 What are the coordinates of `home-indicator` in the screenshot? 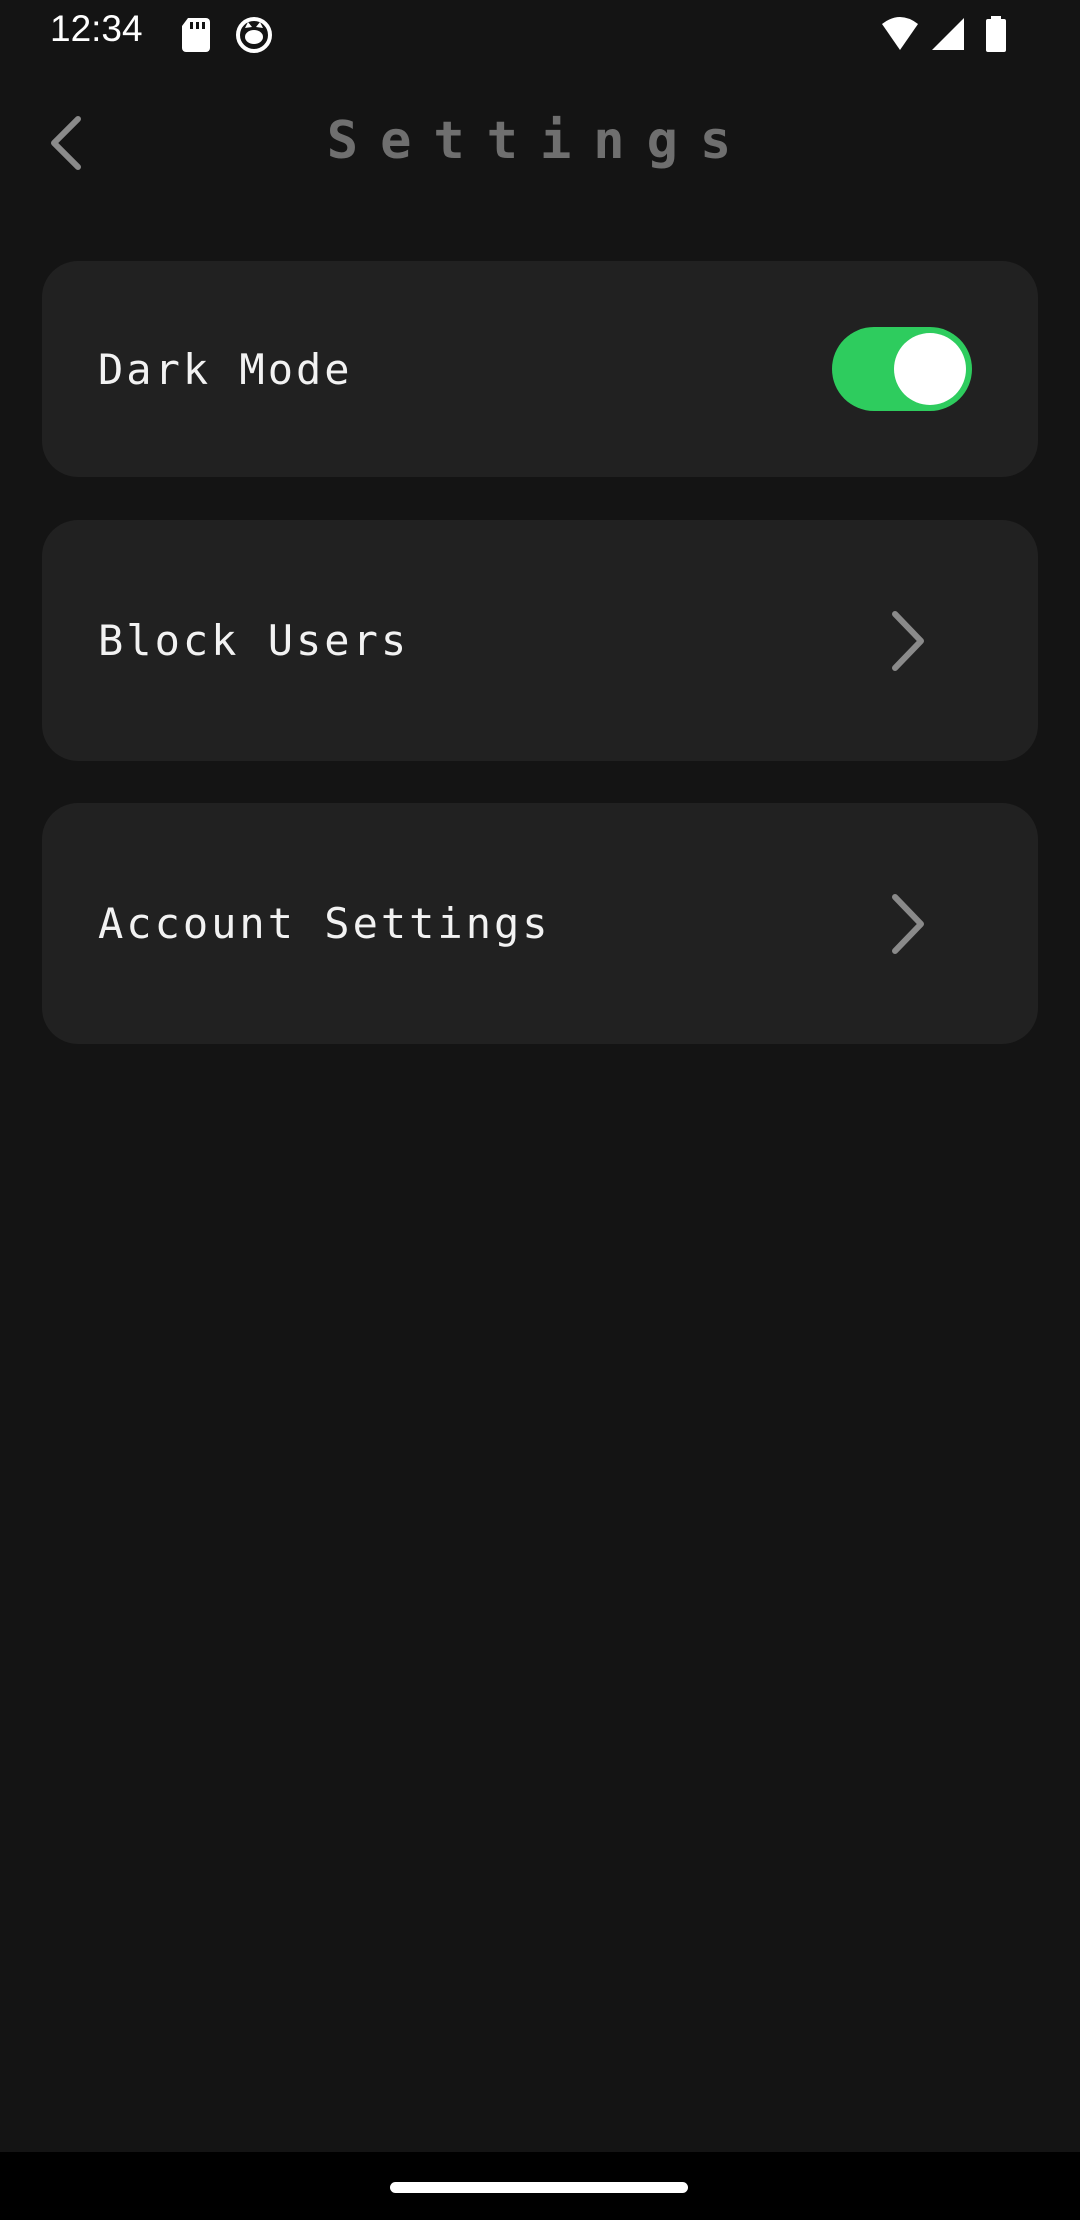 It's located at (539, 2187).